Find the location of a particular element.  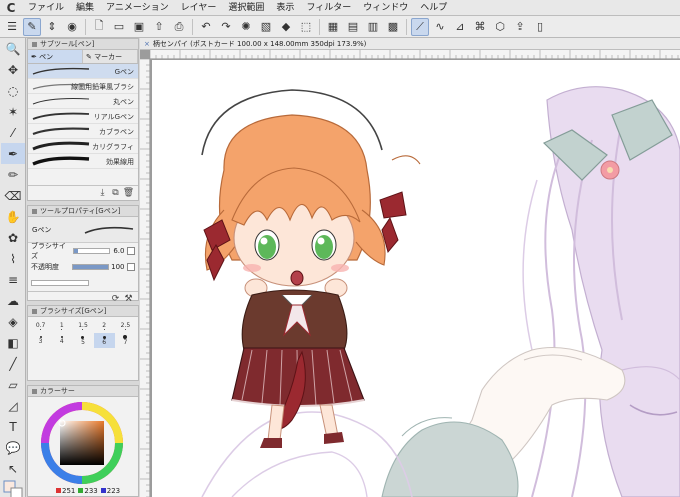

hand-icon: ✋ is located at coordinates (13, 216).